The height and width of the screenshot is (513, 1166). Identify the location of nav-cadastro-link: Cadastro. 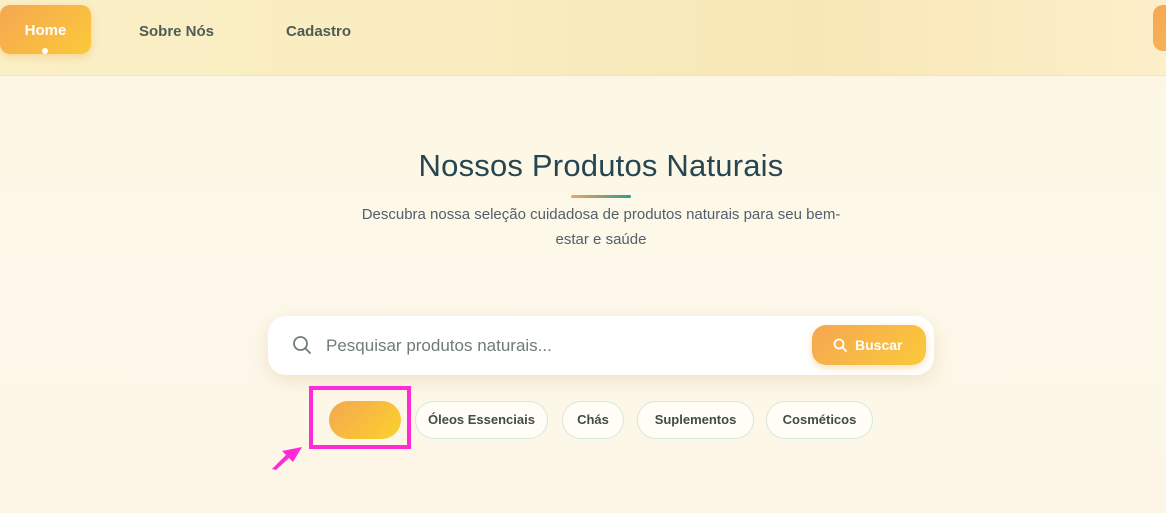
(318, 31).